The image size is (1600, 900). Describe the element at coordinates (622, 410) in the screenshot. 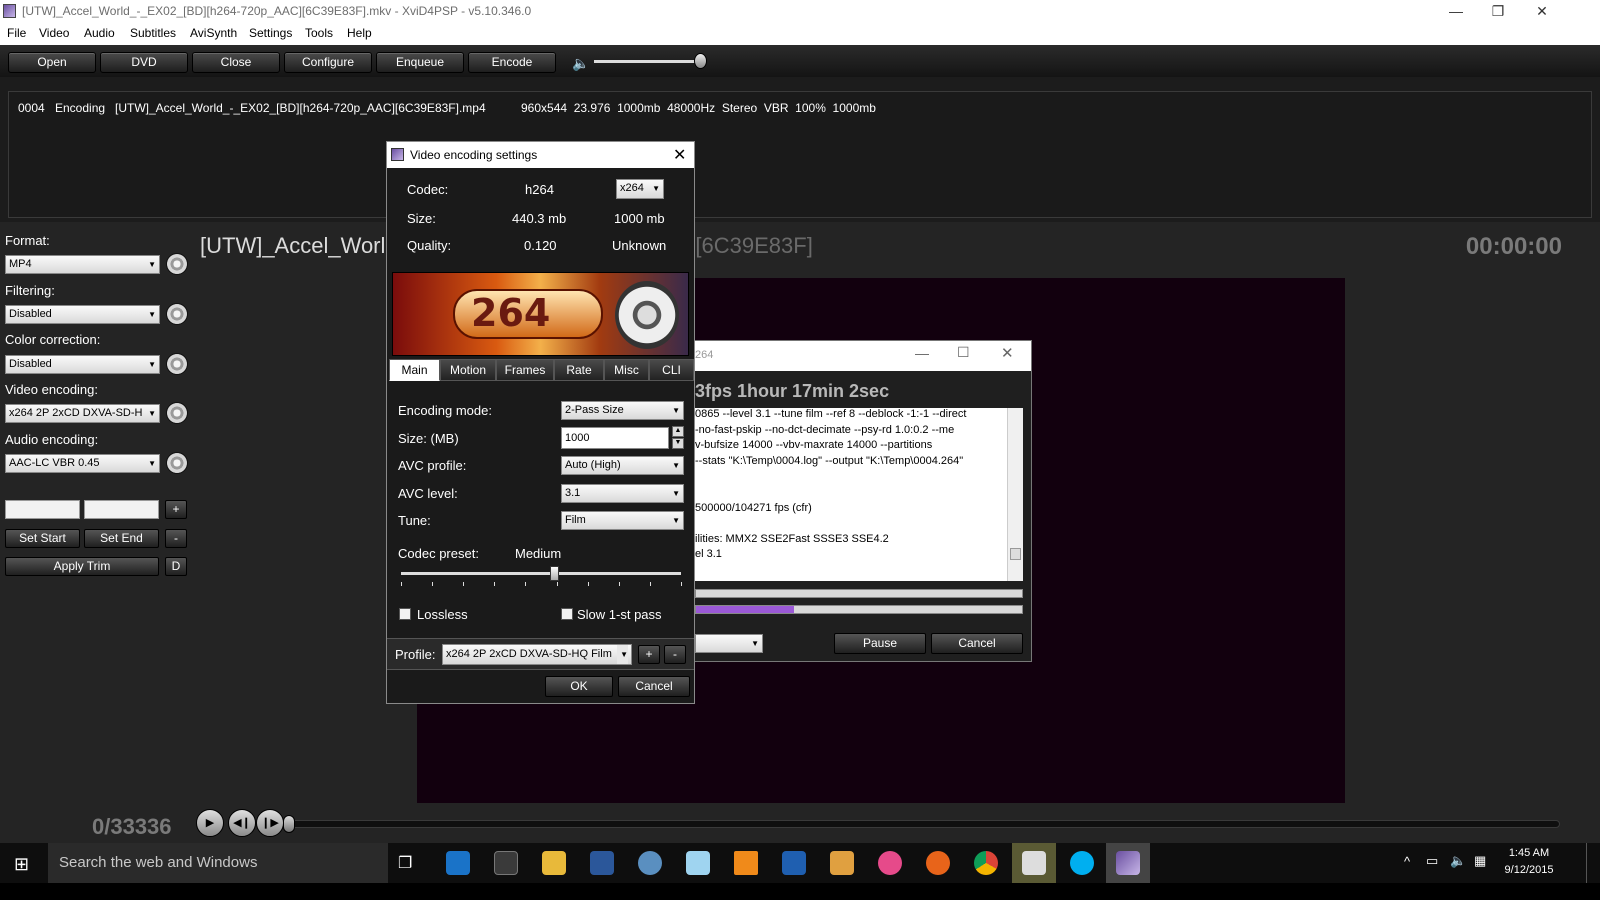

I see `encoding-mode-select: 2-Pass Size ▼` at that location.